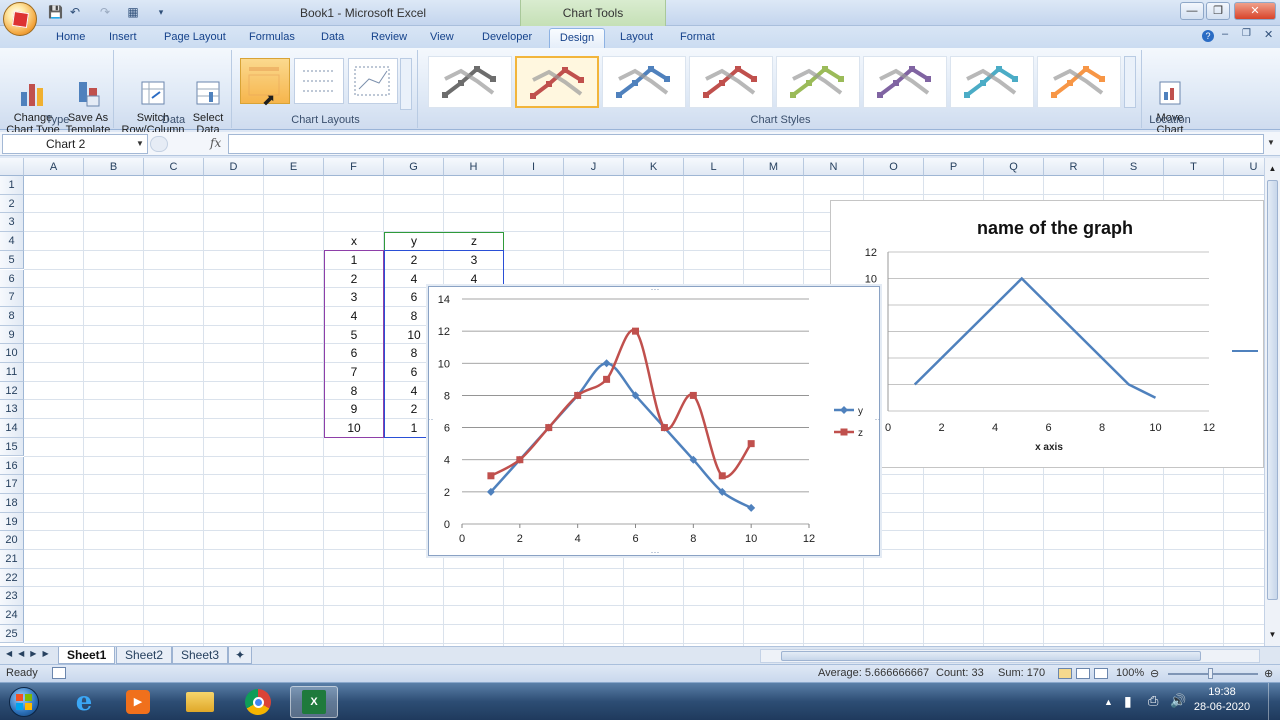 Image resolution: width=1280 pixels, height=720 pixels. What do you see at coordinates (12, 204) in the screenshot?
I see `row-header-2: 2` at bounding box center [12, 204].